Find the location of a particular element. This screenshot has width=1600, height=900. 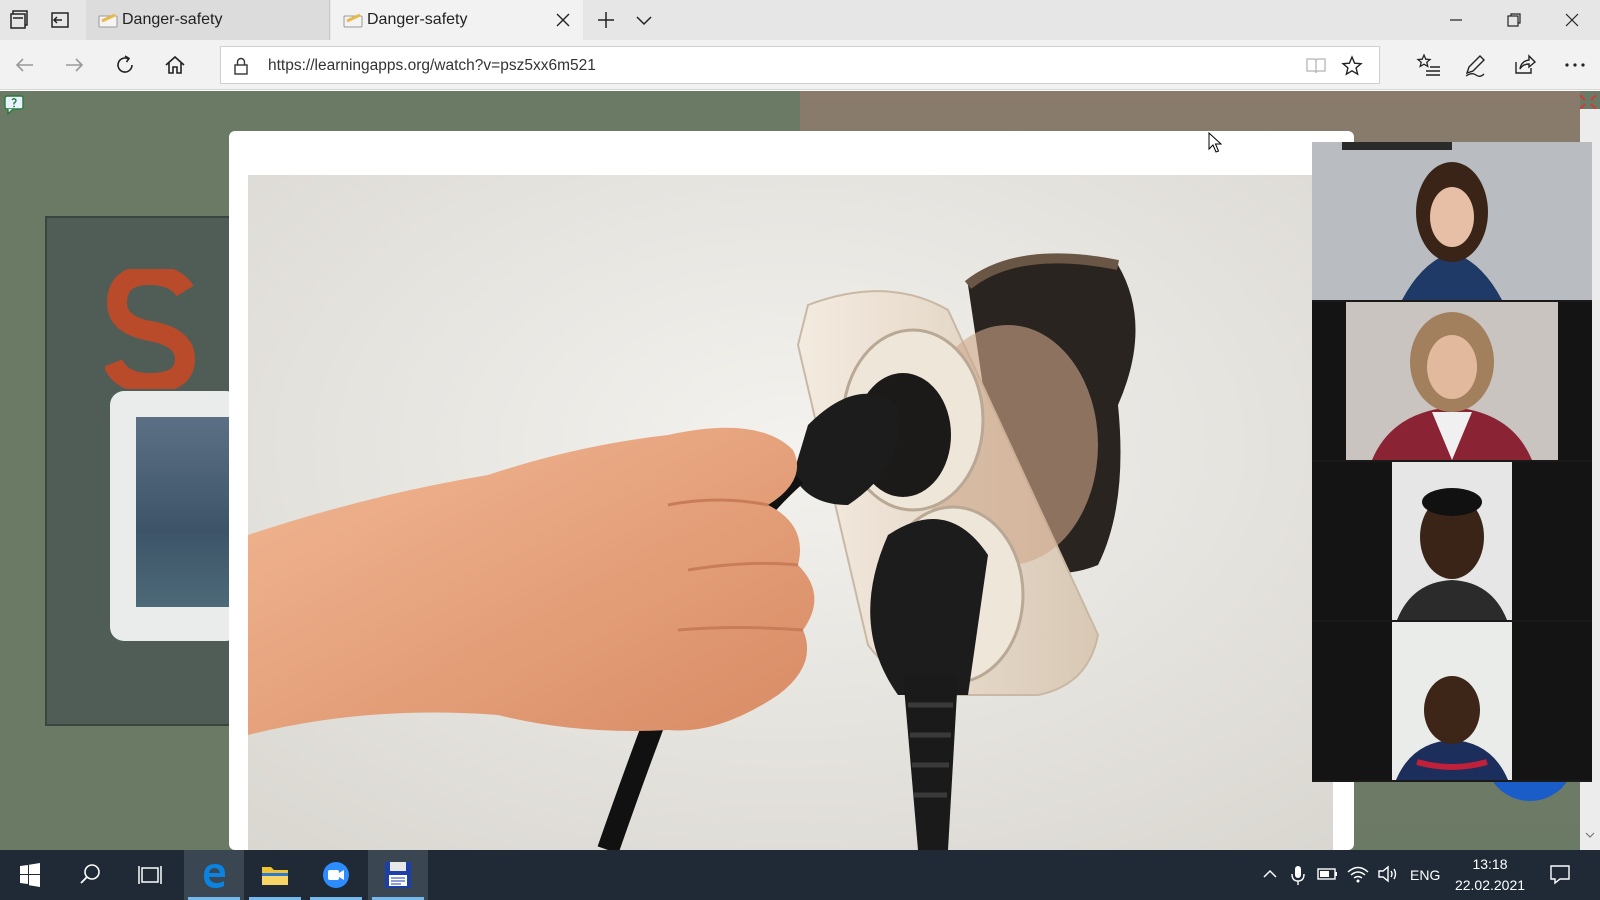

input-language-indicator: ENG is located at coordinates (1425, 875).